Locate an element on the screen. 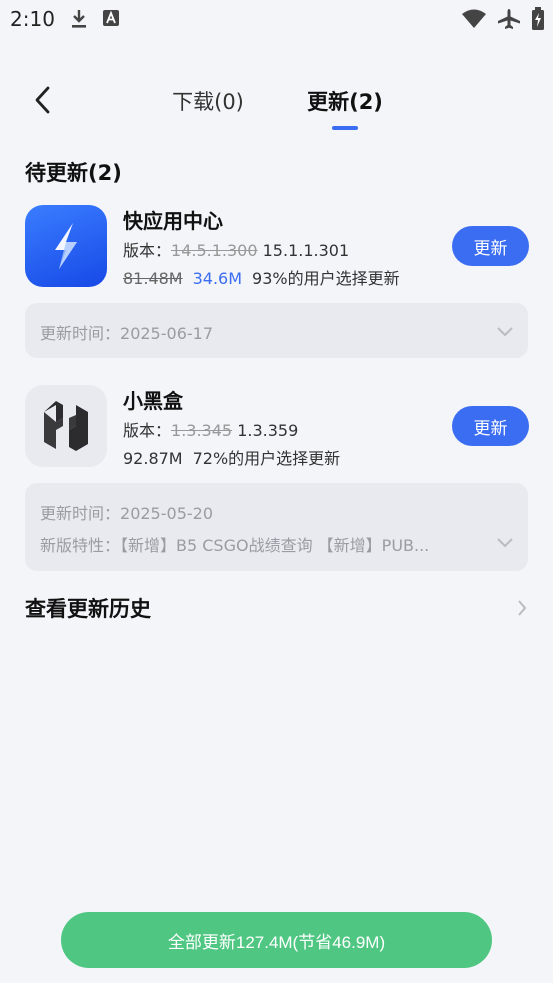 Image resolution: width=553 pixels, height=983 pixels. status-bar: 2:10 is located at coordinates (276, 19).